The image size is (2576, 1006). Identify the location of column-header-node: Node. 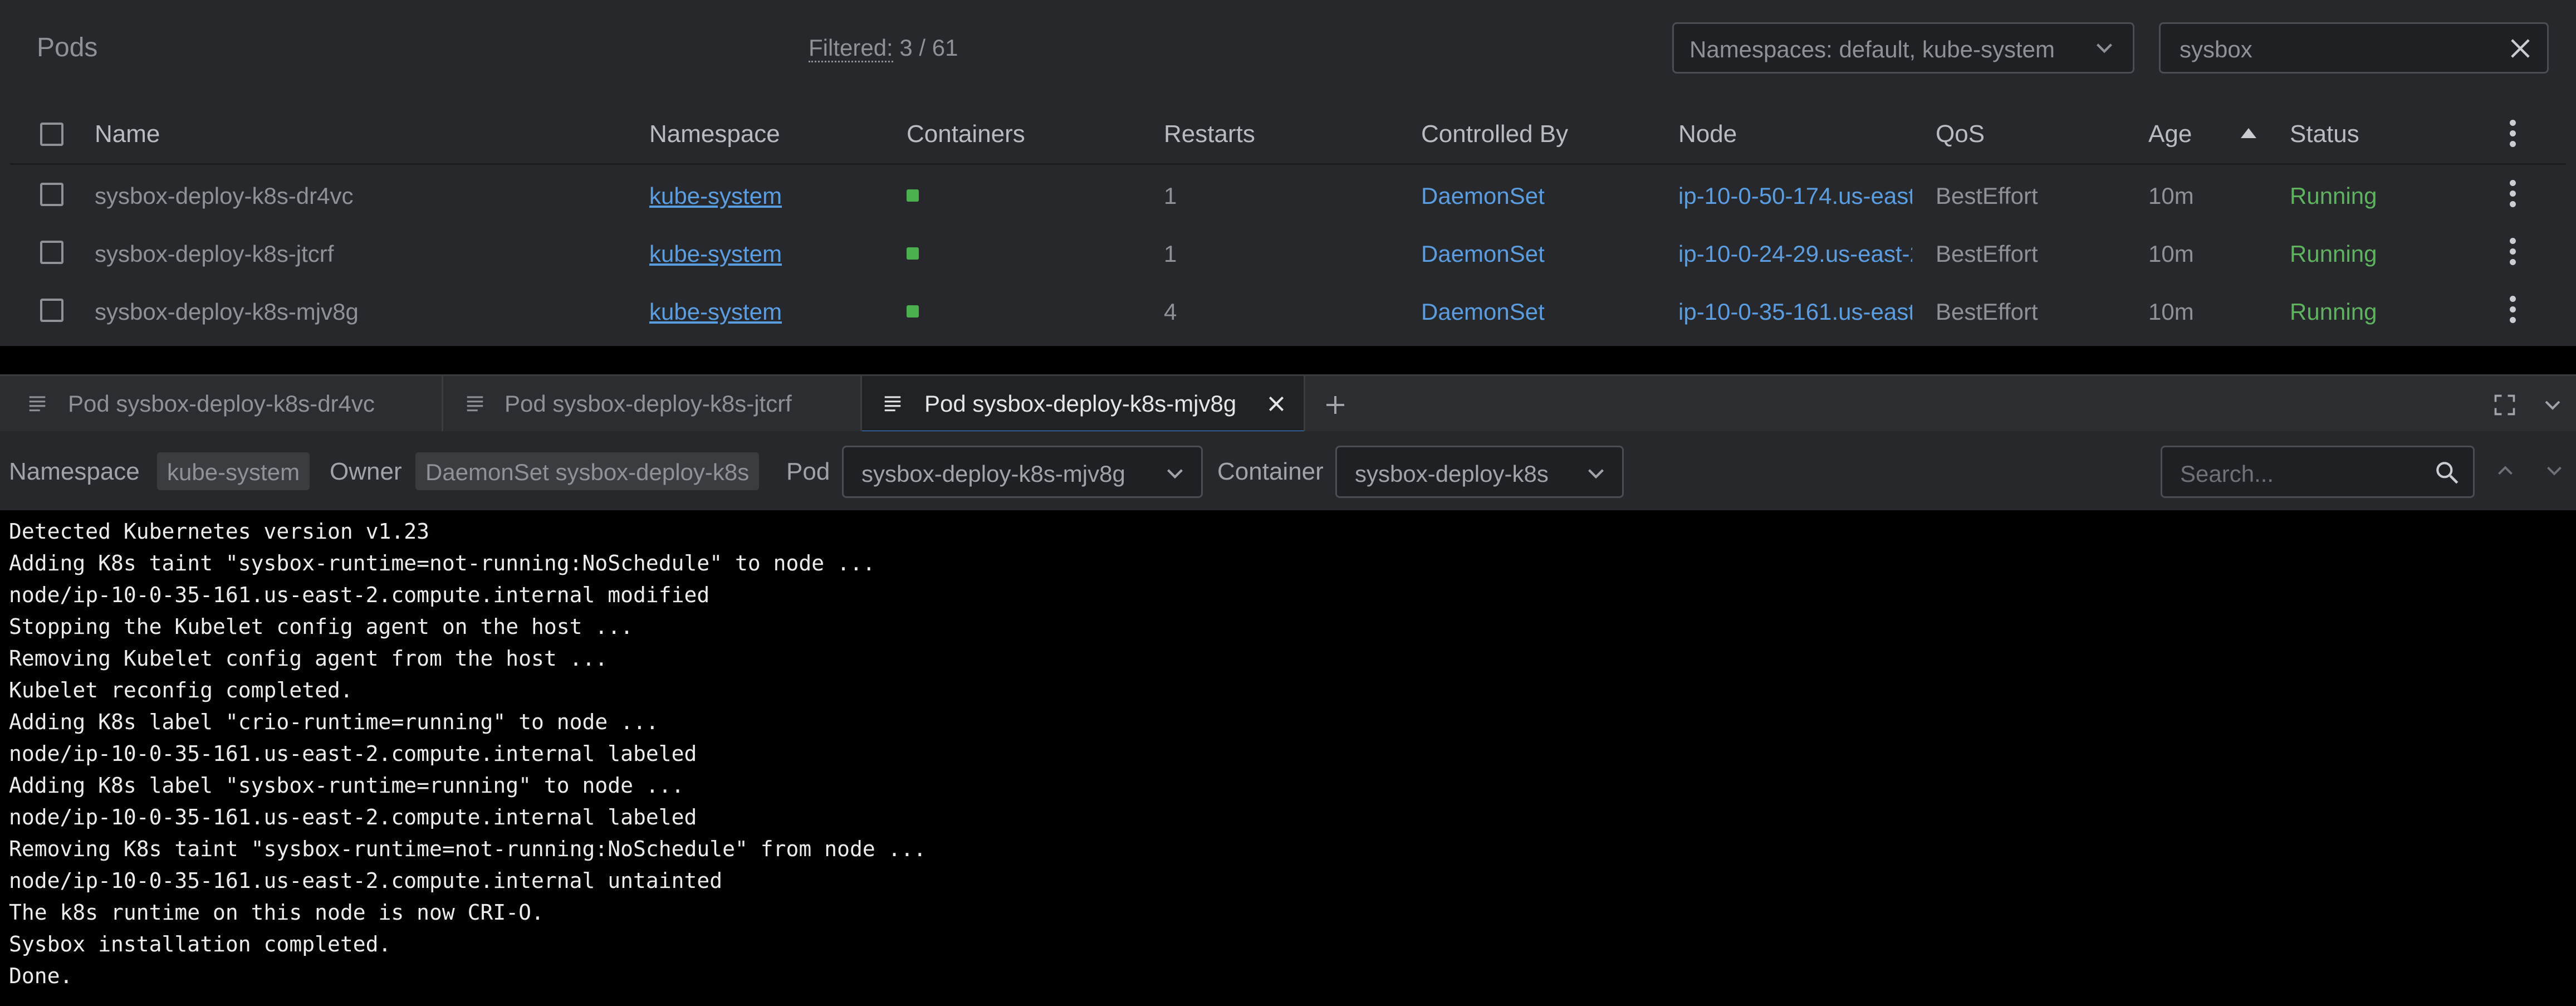
(1707, 134).